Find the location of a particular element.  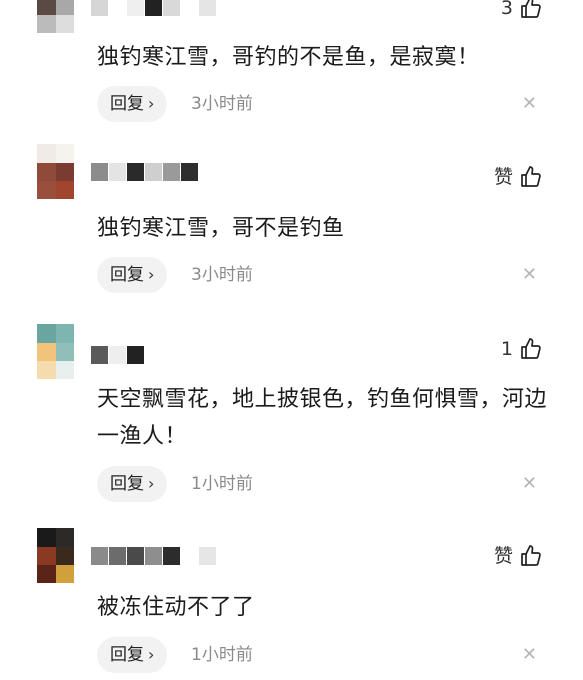

like-button: 3 is located at coordinates (522, 10).